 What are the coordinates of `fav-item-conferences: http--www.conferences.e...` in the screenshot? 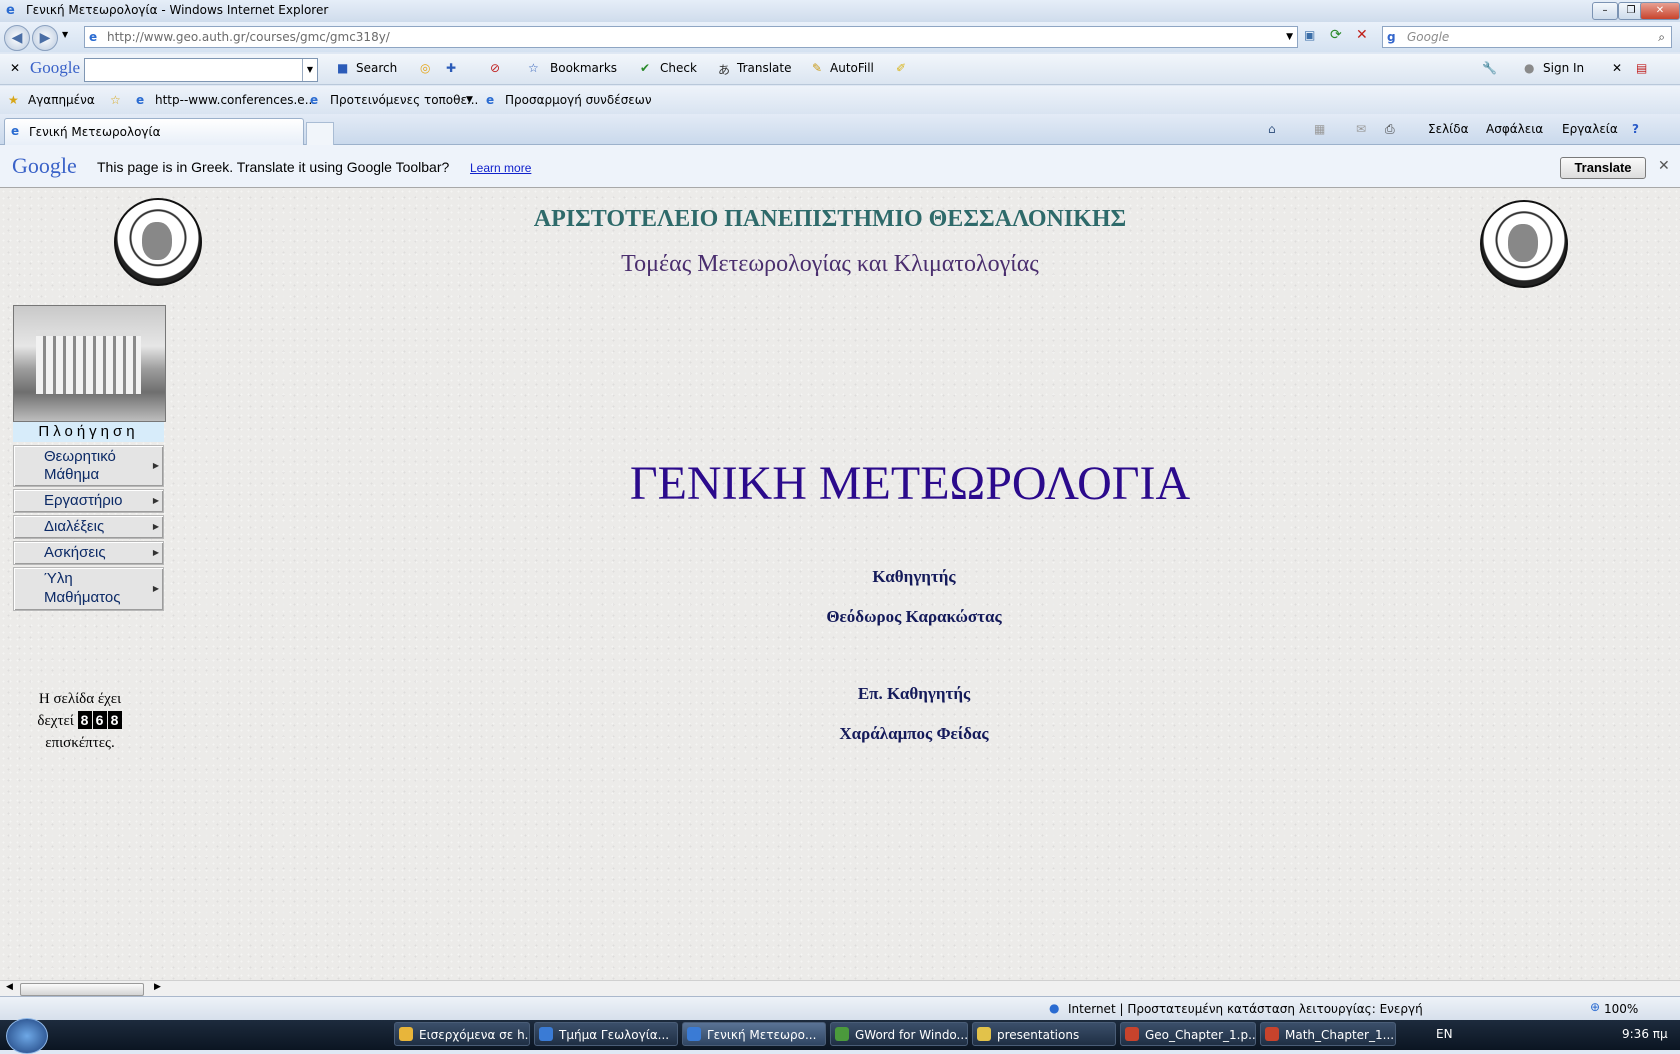 It's located at (235, 100).